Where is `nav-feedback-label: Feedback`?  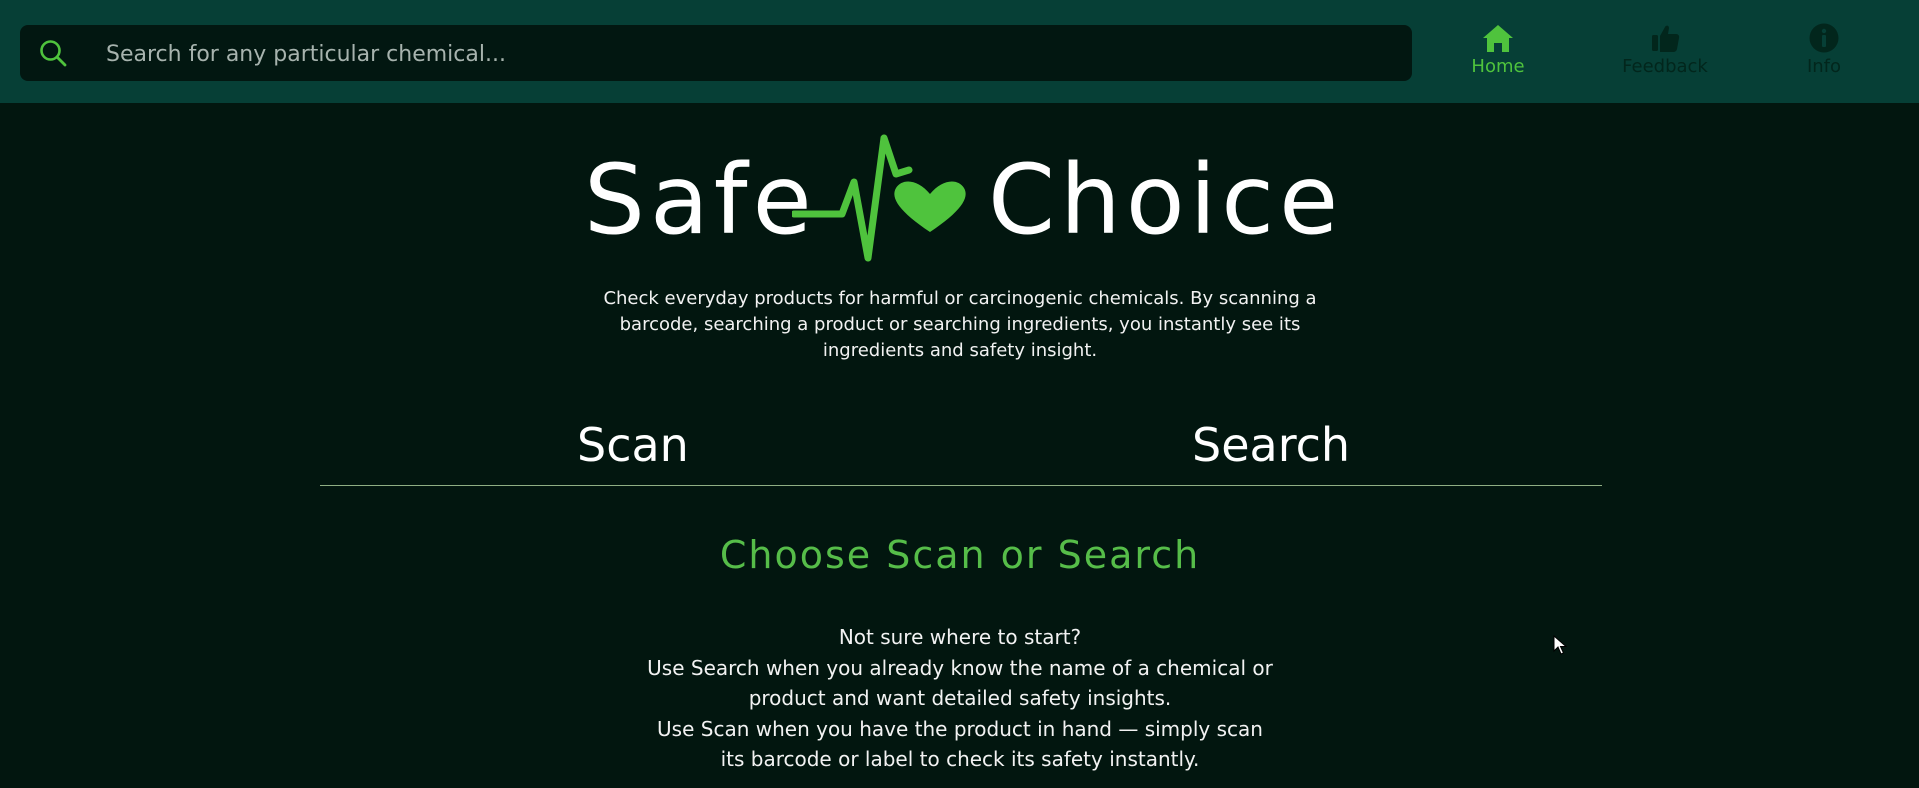 nav-feedback-label: Feedback is located at coordinates (1665, 66).